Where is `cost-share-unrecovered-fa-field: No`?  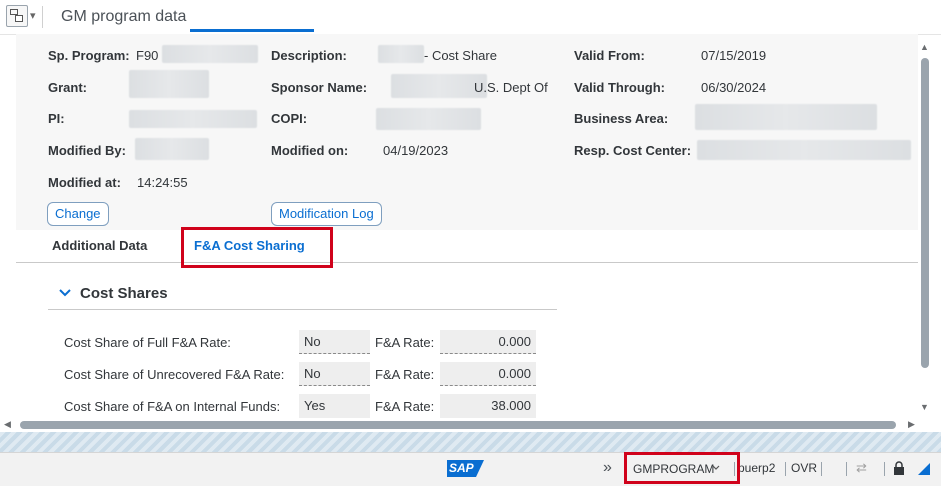
cost-share-unrecovered-fa-field: No is located at coordinates (334, 374).